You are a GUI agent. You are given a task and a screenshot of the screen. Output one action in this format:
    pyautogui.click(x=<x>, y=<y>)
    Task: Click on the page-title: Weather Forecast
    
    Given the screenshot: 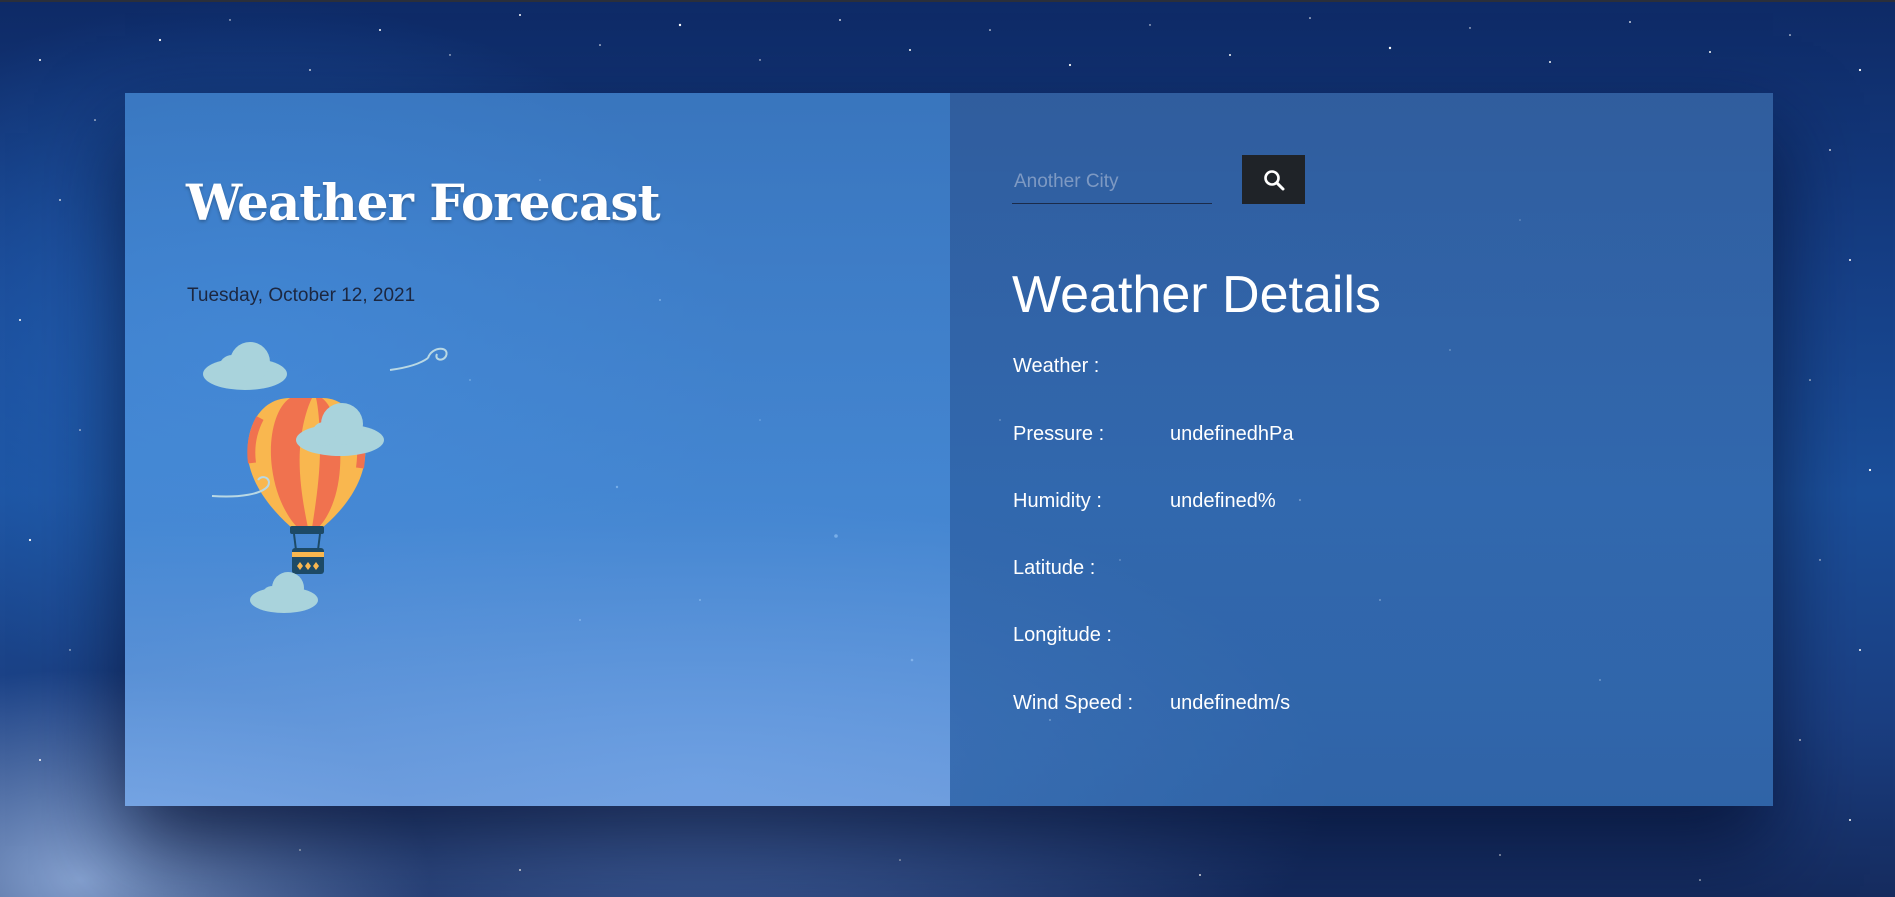 What is the action you would take?
    pyautogui.click(x=423, y=202)
    